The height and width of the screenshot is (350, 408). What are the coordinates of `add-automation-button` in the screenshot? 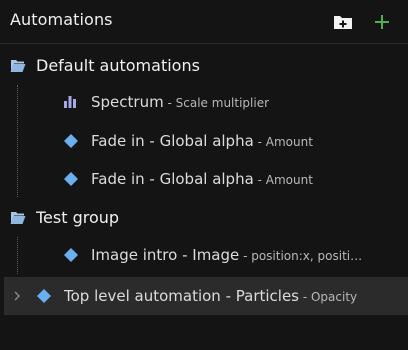 It's located at (382, 22).